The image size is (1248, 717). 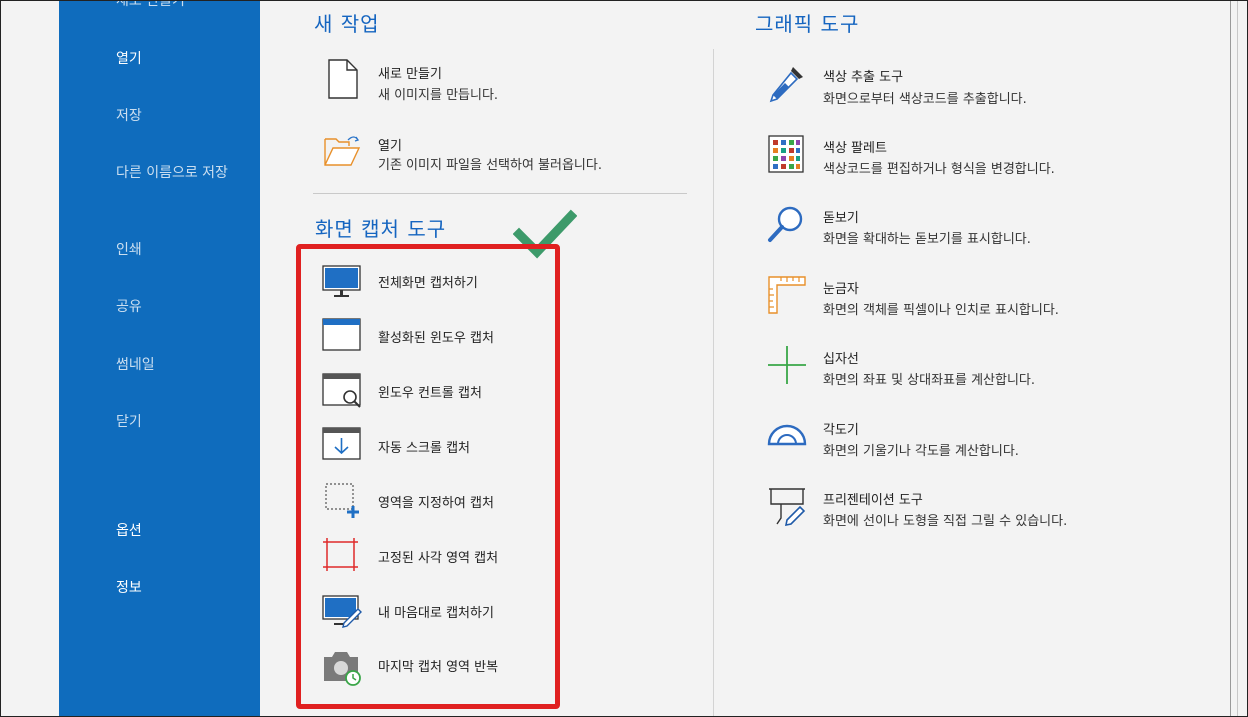 What do you see at coordinates (873, 500) in the screenshot?
I see `presentation-title: 프리젠테이션 도구` at bounding box center [873, 500].